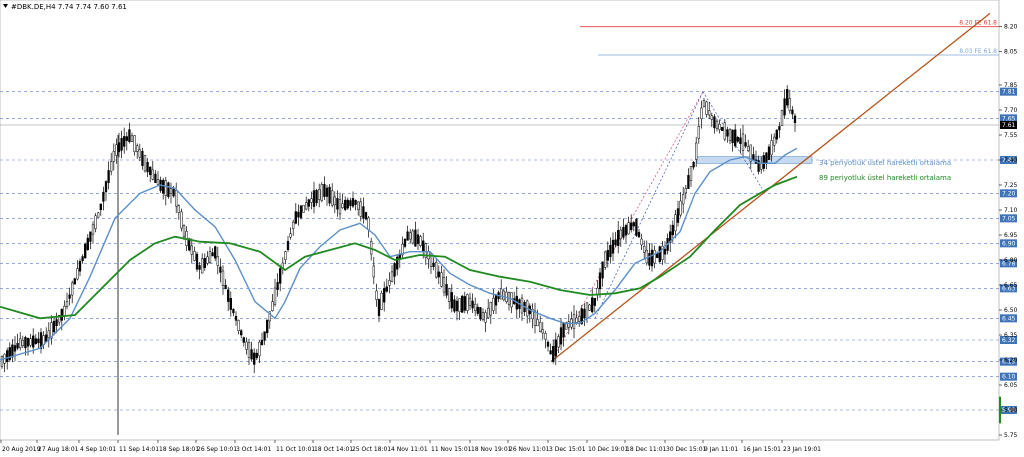  Describe the element at coordinates (21, 449) in the screenshot. I see `x-tick-label: 20 Aug 2019` at that location.